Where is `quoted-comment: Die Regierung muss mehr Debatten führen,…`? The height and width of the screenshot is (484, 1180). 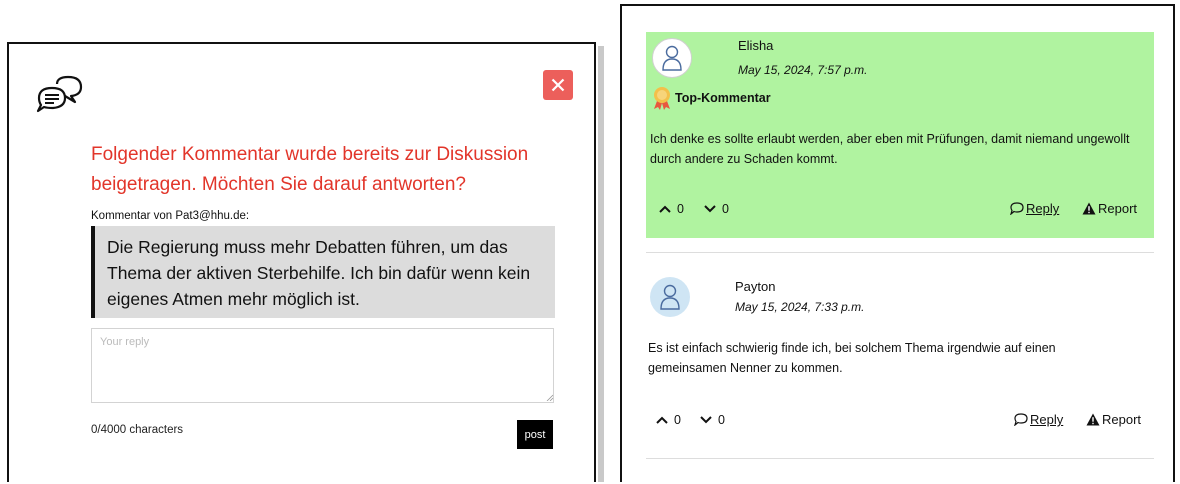
quoted-comment: Die Regierung muss mehr Debatten führen,… is located at coordinates (323, 272).